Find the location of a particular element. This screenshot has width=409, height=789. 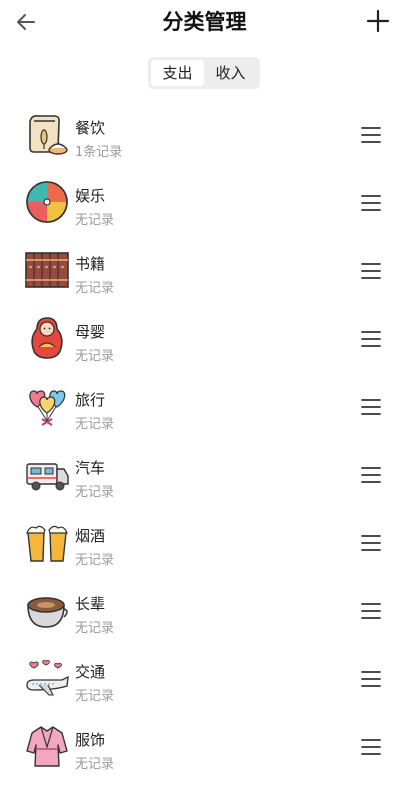

record-count: 1条记录 is located at coordinates (99, 152).